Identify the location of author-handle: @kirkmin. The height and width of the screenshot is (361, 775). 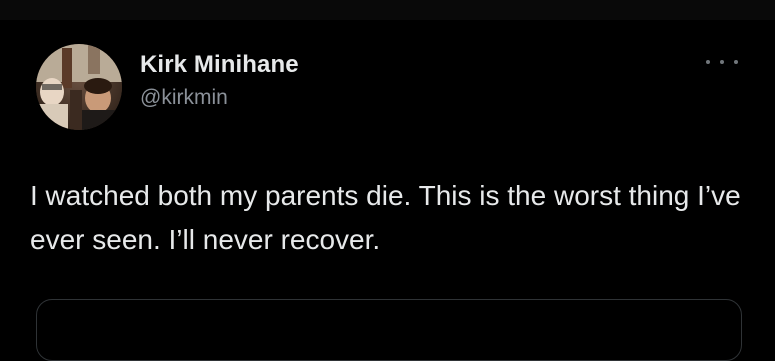
(219, 98).